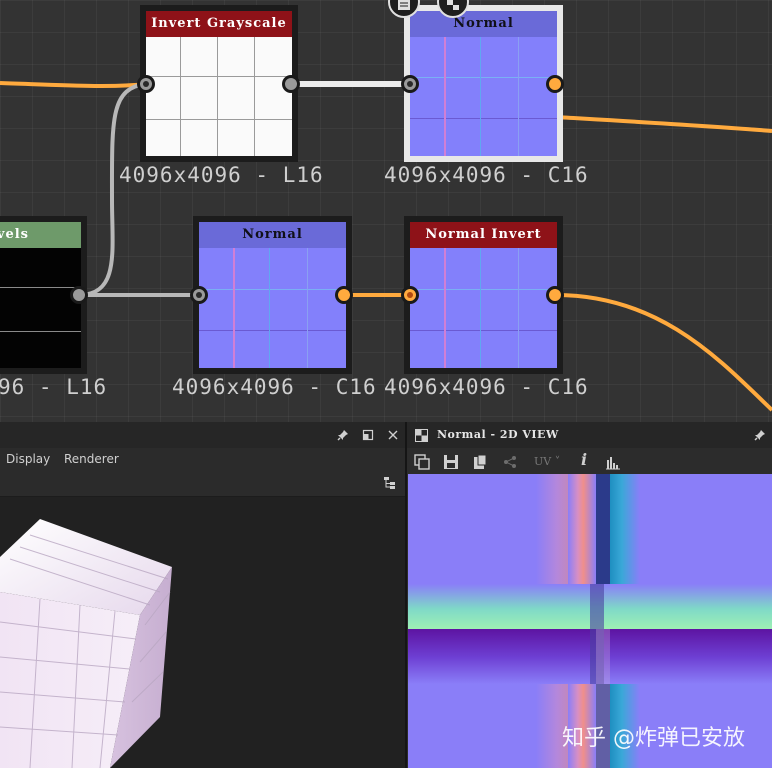 This screenshot has height=768, width=772. What do you see at coordinates (54, 387) in the screenshot?
I see `node-info: 96 - L16` at bounding box center [54, 387].